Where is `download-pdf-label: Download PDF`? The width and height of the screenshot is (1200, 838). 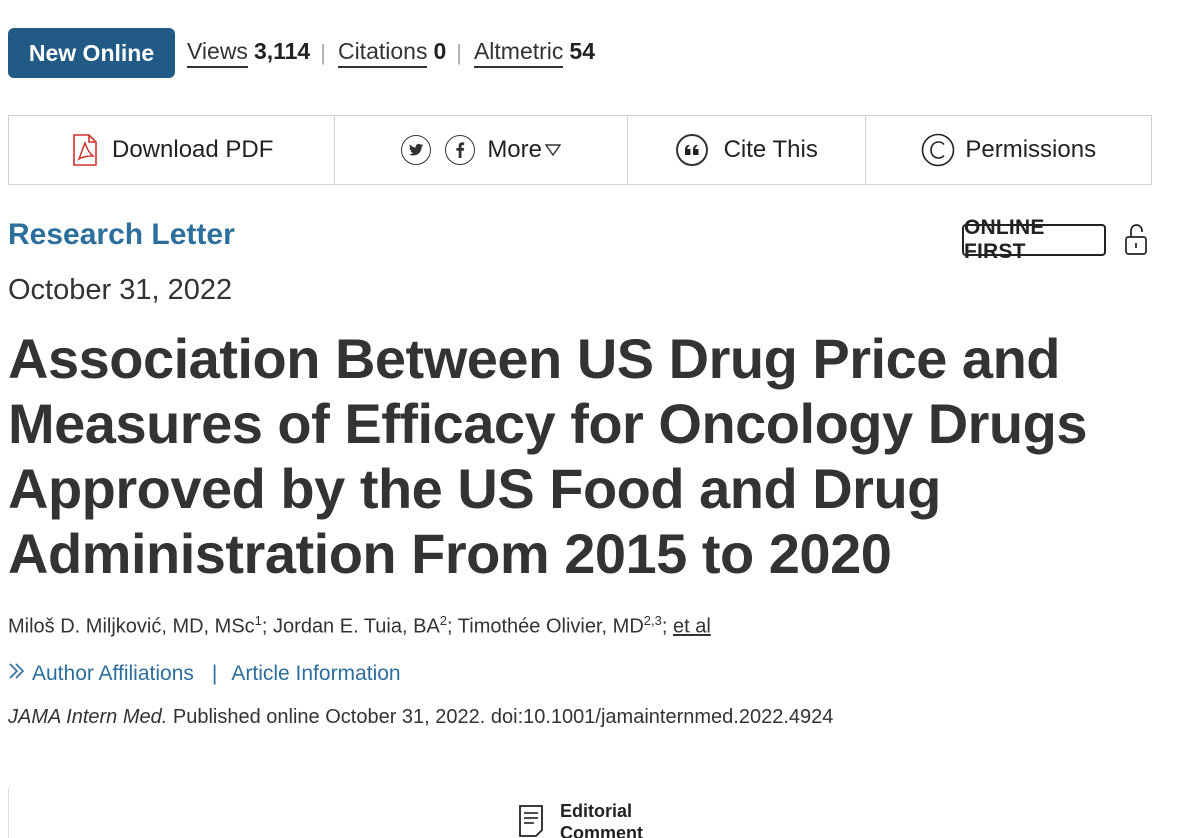 download-pdf-label: Download PDF is located at coordinates (193, 149).